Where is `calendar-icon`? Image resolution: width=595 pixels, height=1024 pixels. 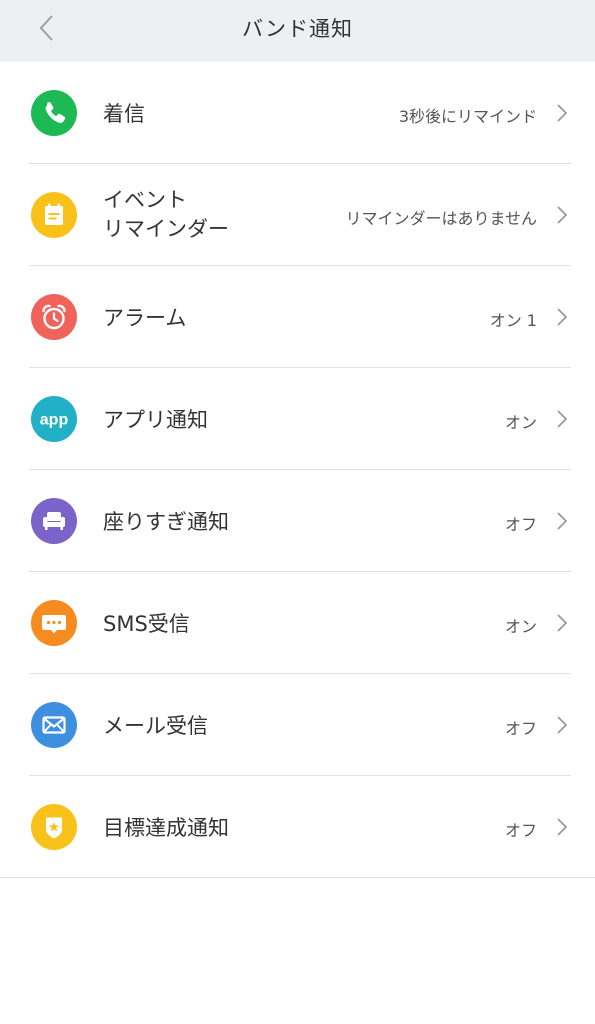 calendar-icon is located at coordinates (54, 215).